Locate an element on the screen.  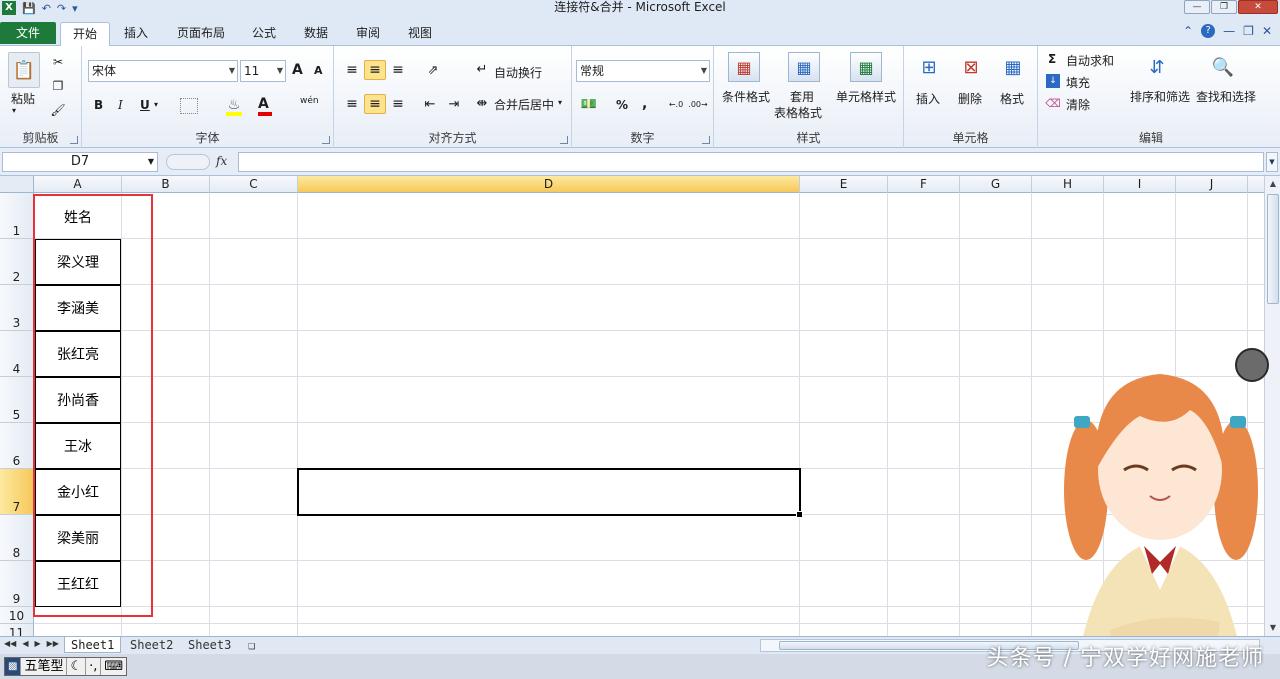
increase-decimal-icon: ←.0 is located at coordinates (676, 104).